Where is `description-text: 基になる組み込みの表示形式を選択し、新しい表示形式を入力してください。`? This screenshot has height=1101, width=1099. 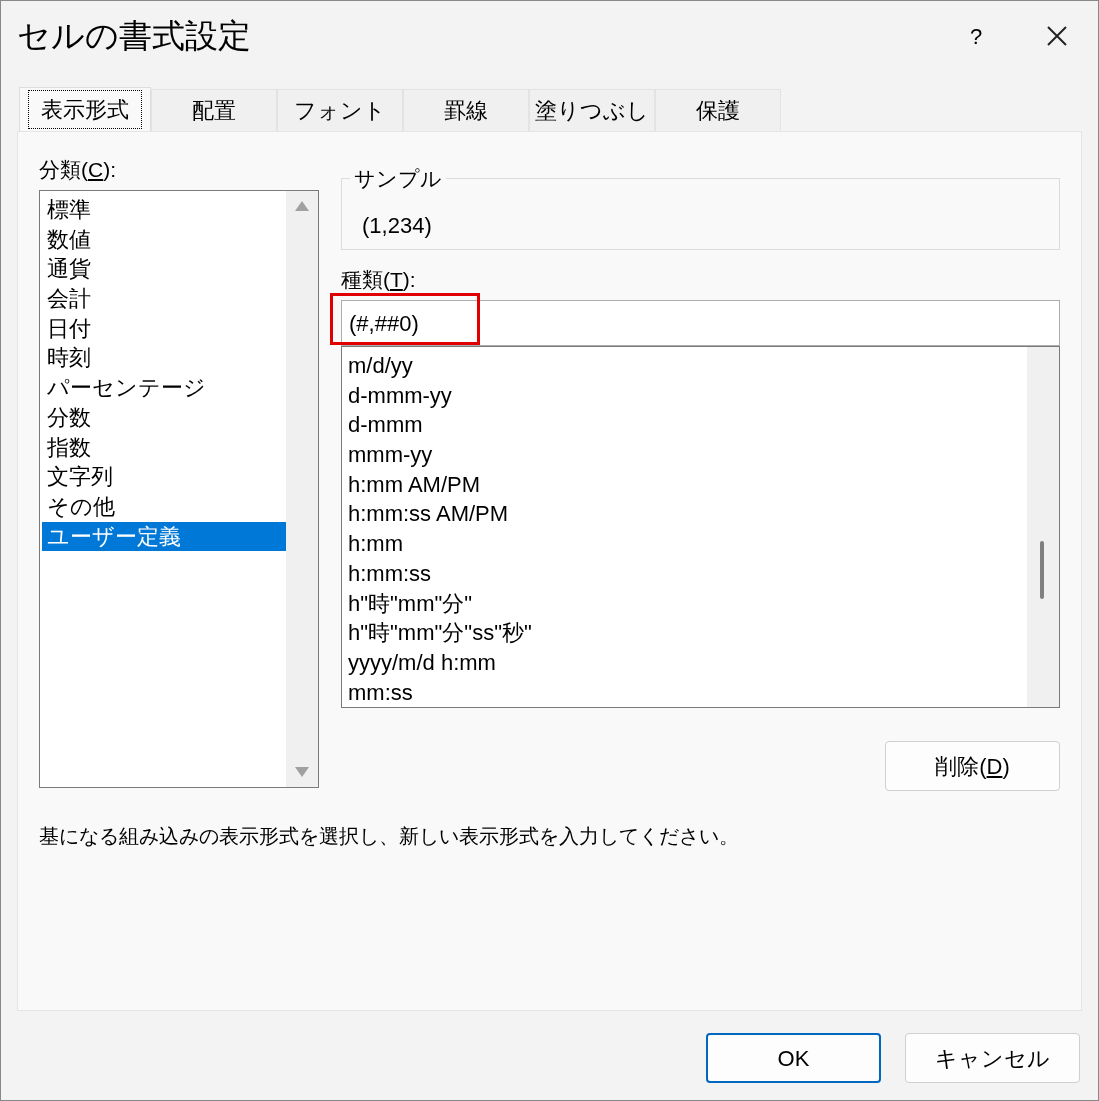
description-text: 基になる組み込みの表示形式を選択し、新しい表示形式を入力してください。 is located at coordinates (389, 836).